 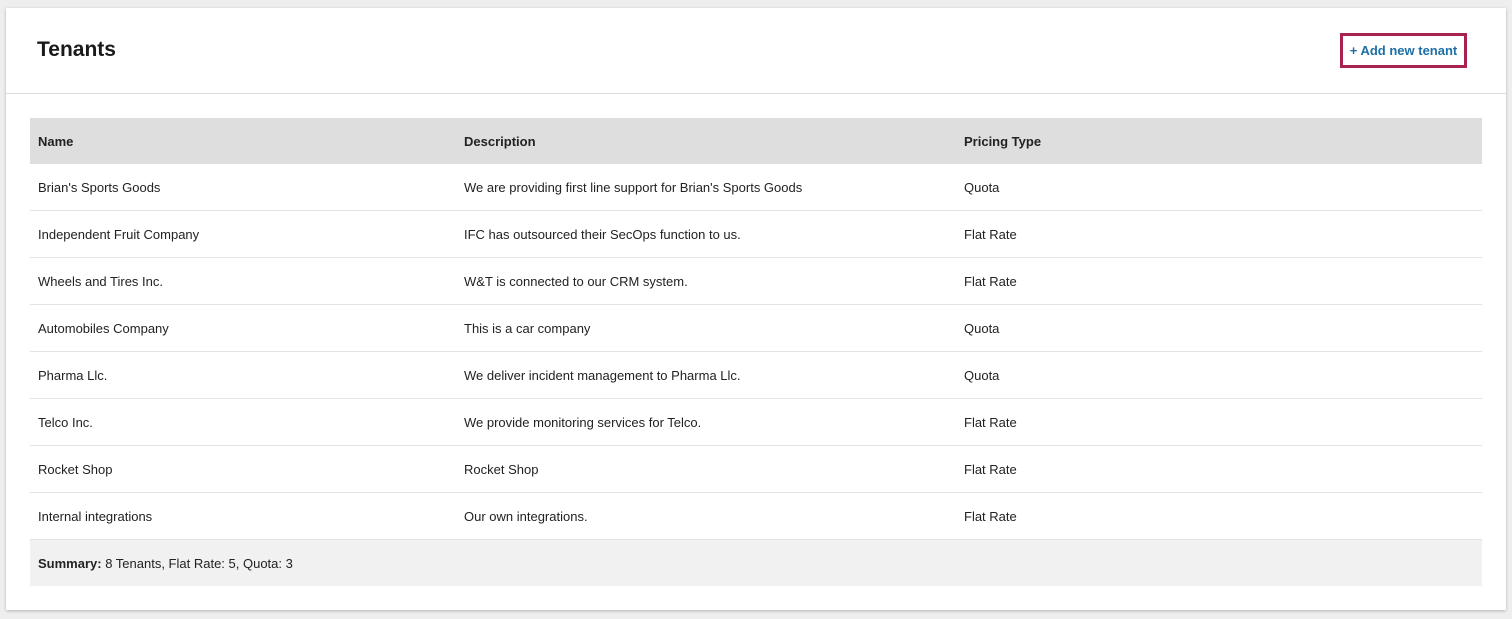 What do you see at coordinates (243, 422) in the screenshot?
I see `cell-name: Telco Inc.` at bounding box center [243, 422].